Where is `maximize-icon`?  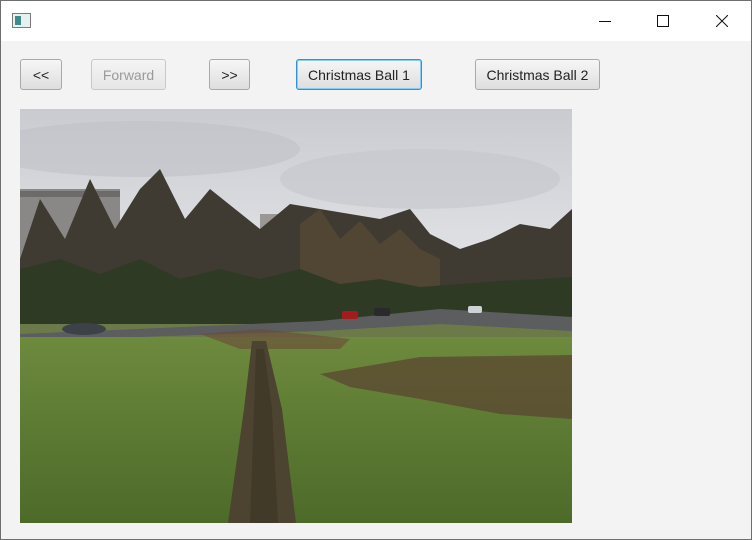
maximize-icon is located at coordinates (663, 21).